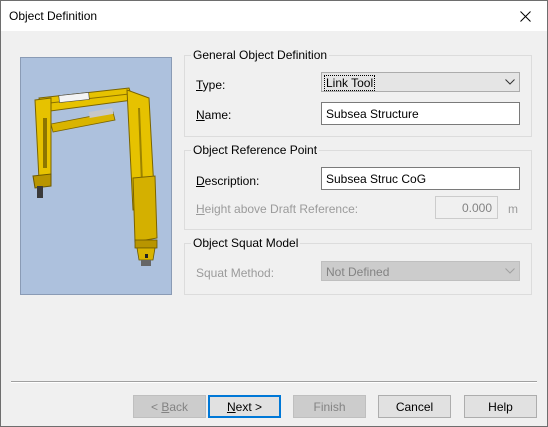 This screenshot has width=548, height=427. I want to click on back-button: < Back, so click(169, 406).